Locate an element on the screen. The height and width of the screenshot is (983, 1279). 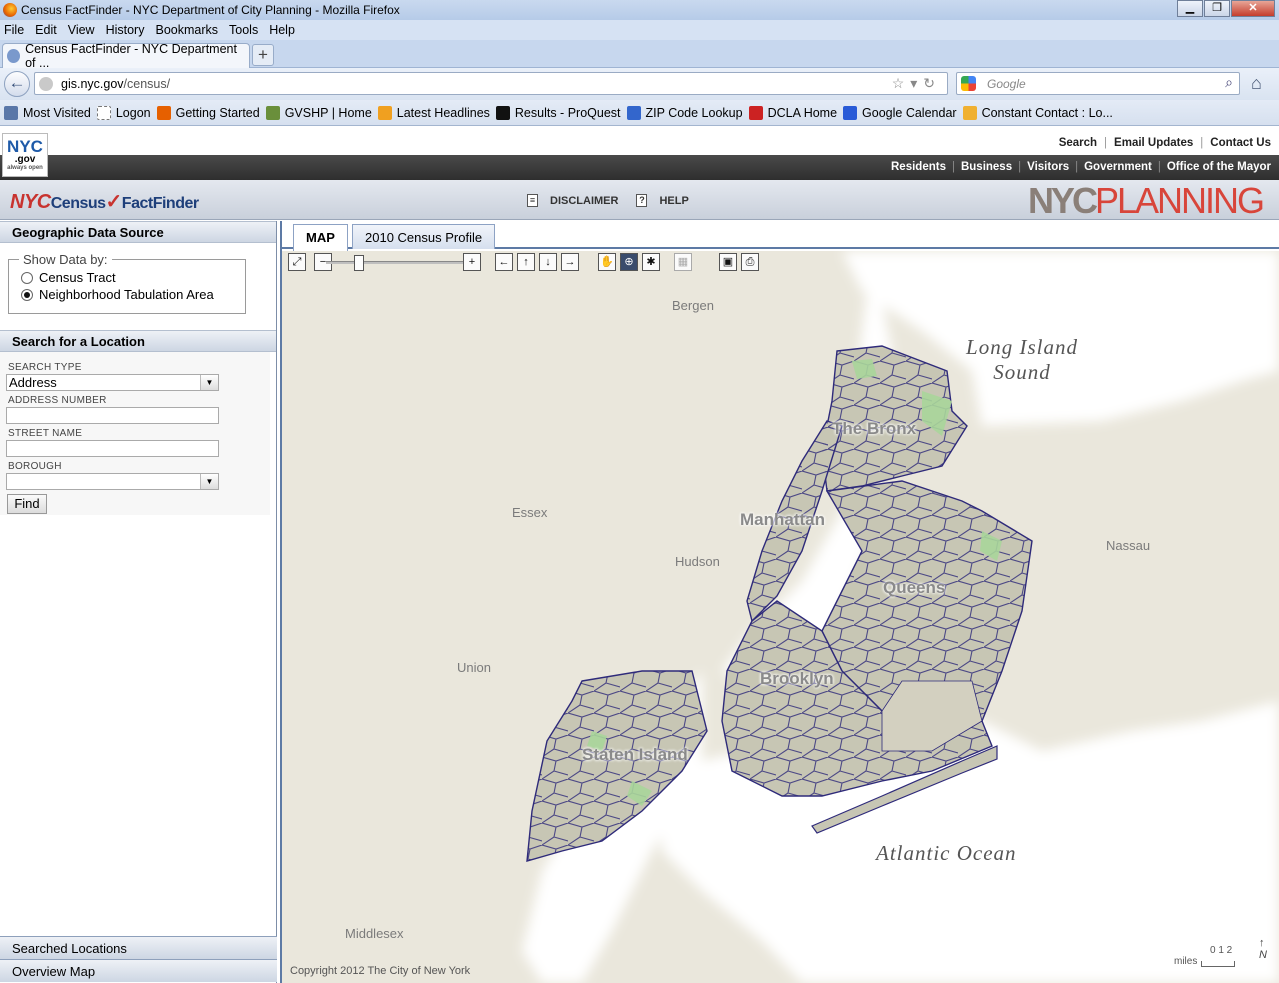
new-tab-button: + is located at coordinates (263, 55).